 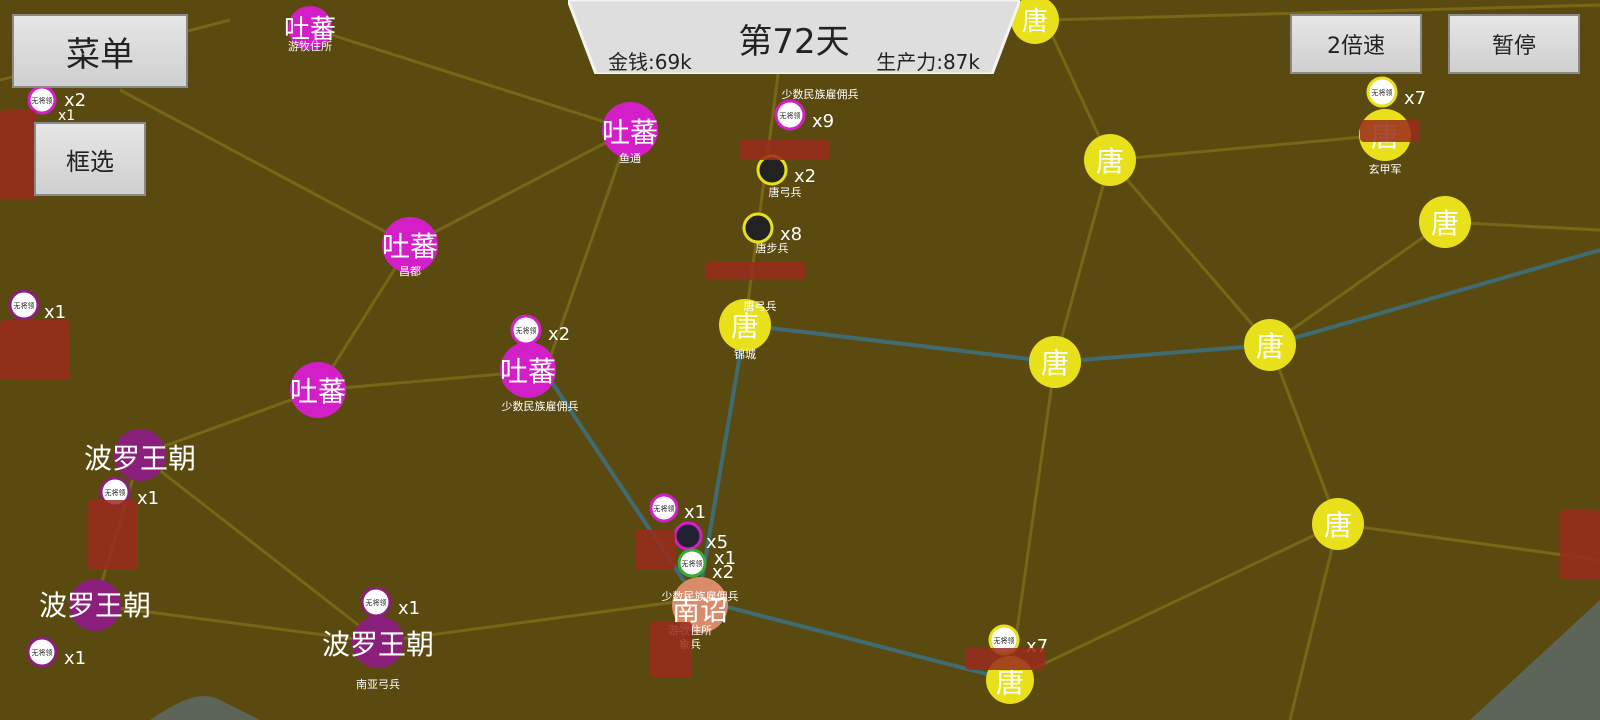 I want to click on node-tang-5: 唐, so click(x=1270, y=345).